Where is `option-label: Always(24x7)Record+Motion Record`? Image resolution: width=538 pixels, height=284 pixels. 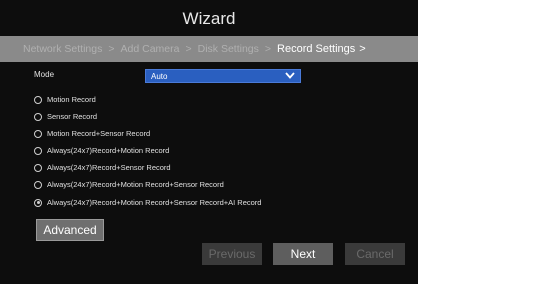 option-label: Always(24x7)Record+Motion Record is located at coordinates (108, 150).